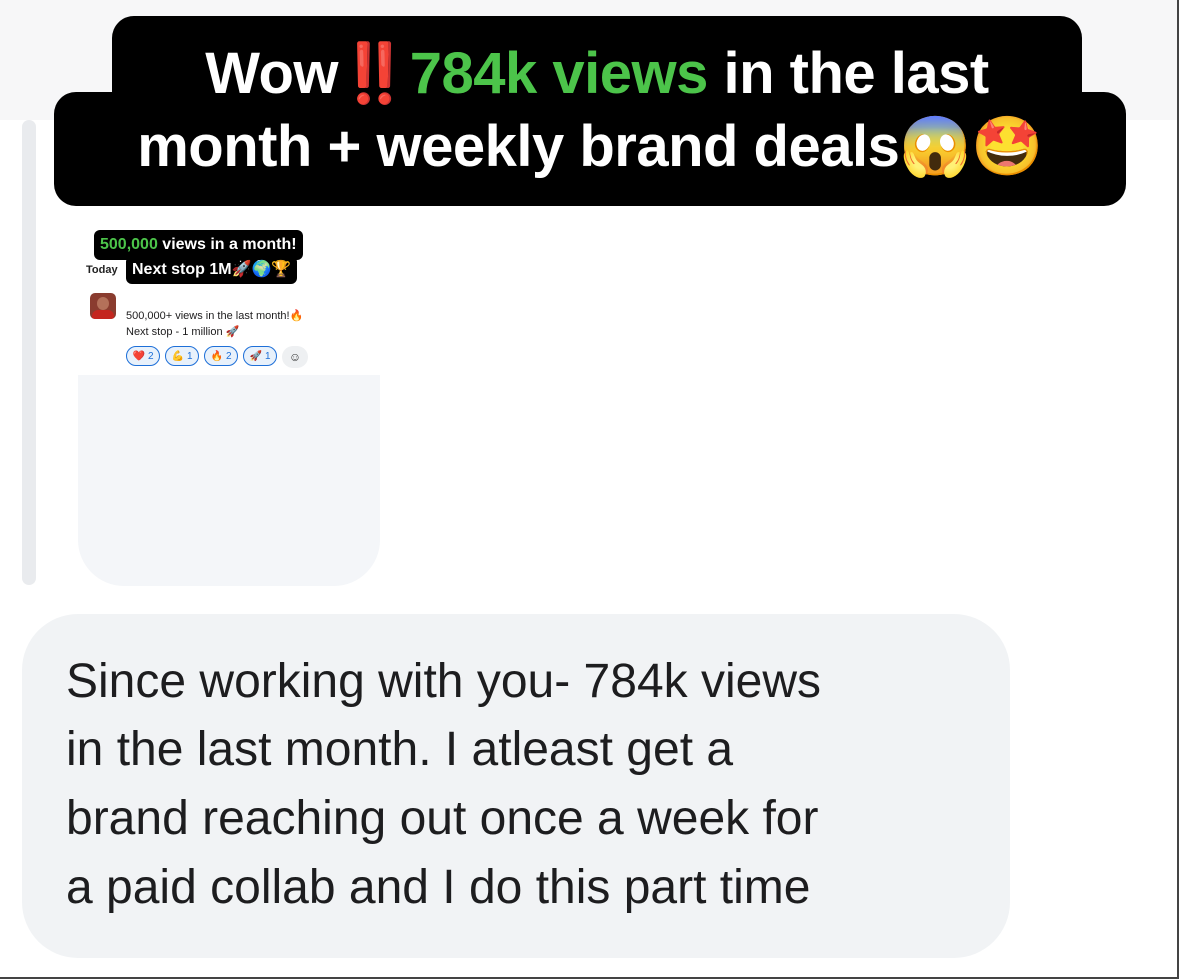 This screenshot has width=1179, height=979. Describe the element at coordinates (443, 681) in the screenshot. I see `message-line-1: Since working with you- 784k views` at that location.